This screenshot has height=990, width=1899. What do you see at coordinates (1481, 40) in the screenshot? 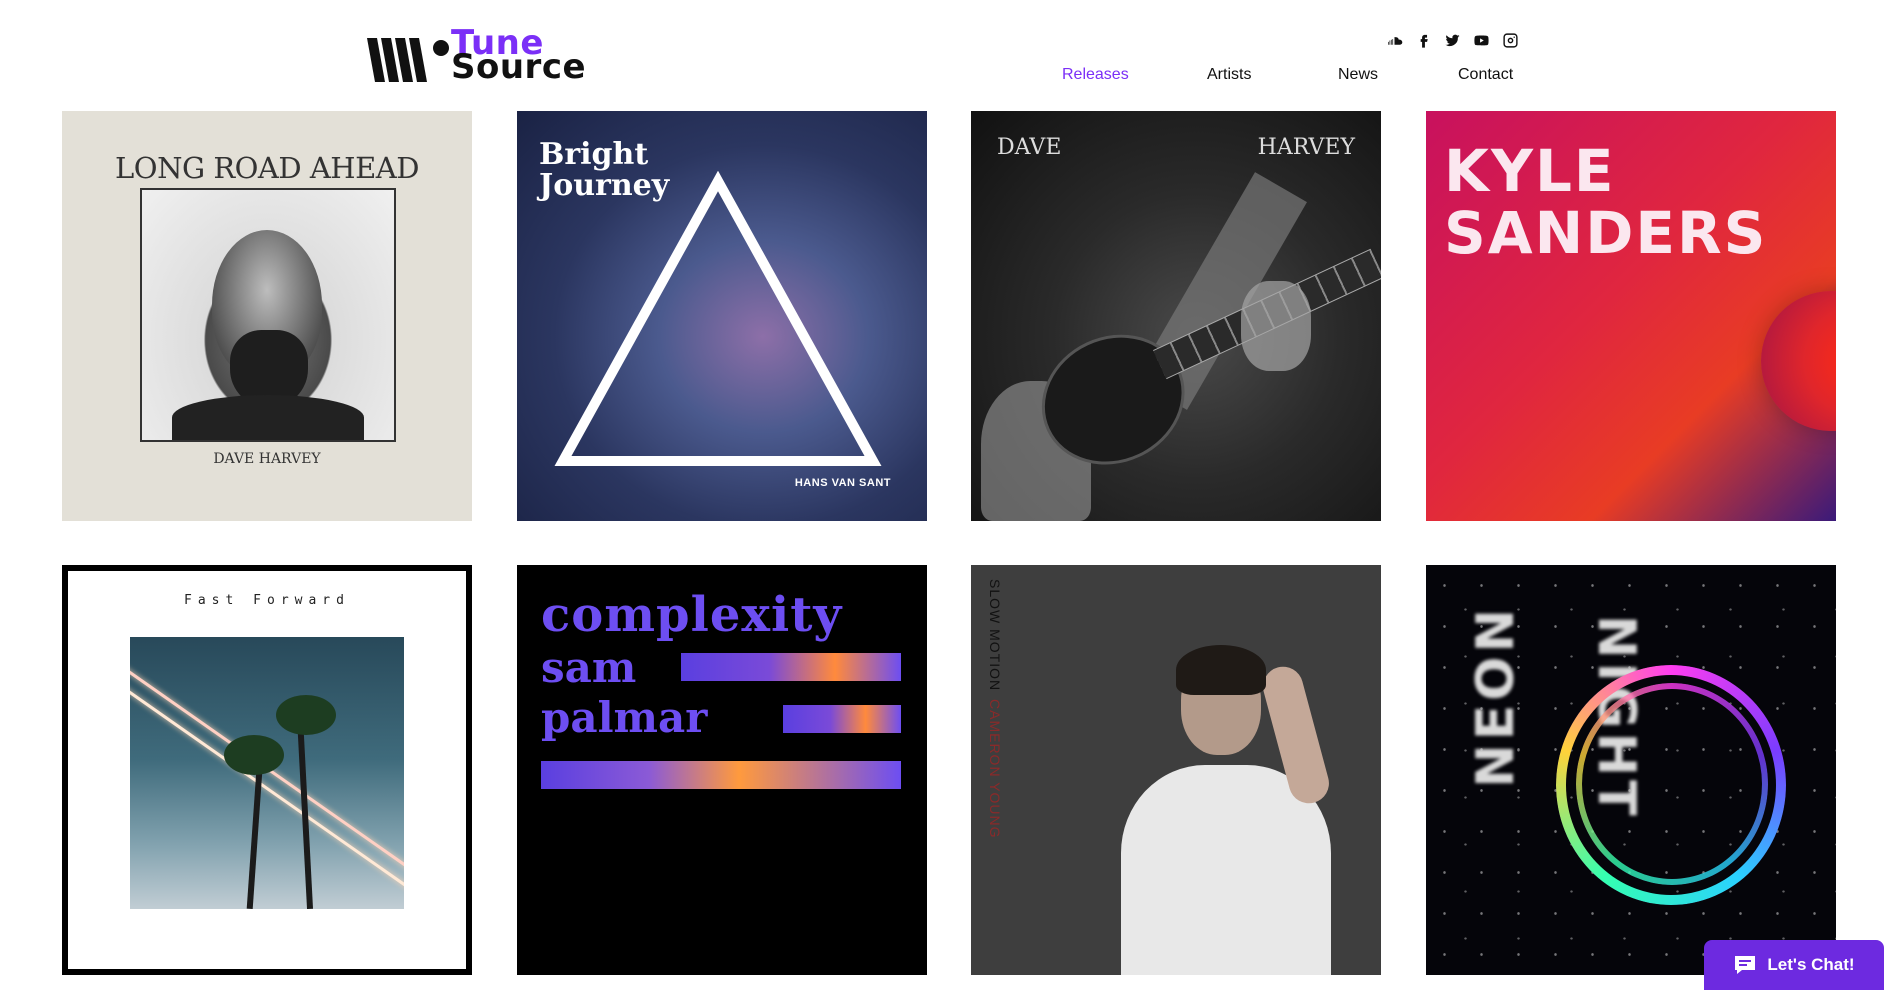
I see `youtube-icon` at bounding box center [1481, 40].